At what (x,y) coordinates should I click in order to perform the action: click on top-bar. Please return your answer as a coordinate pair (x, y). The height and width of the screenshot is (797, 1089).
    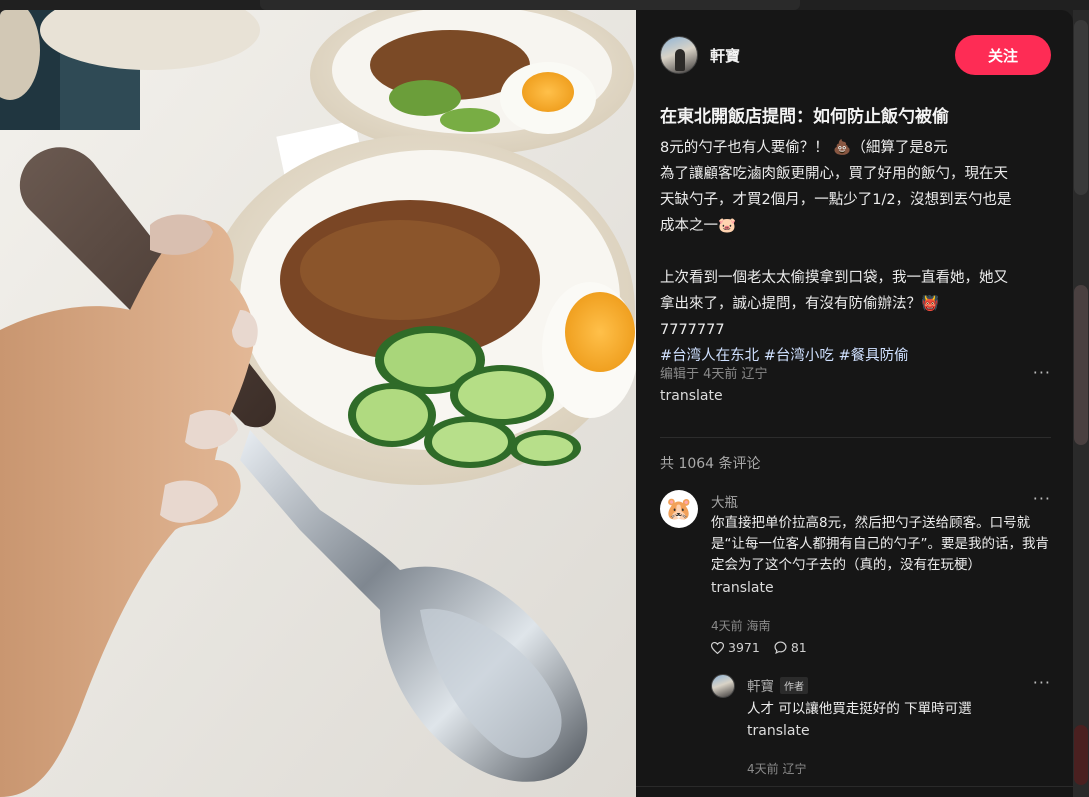
    Looking at the image, I should click on (530, 5).